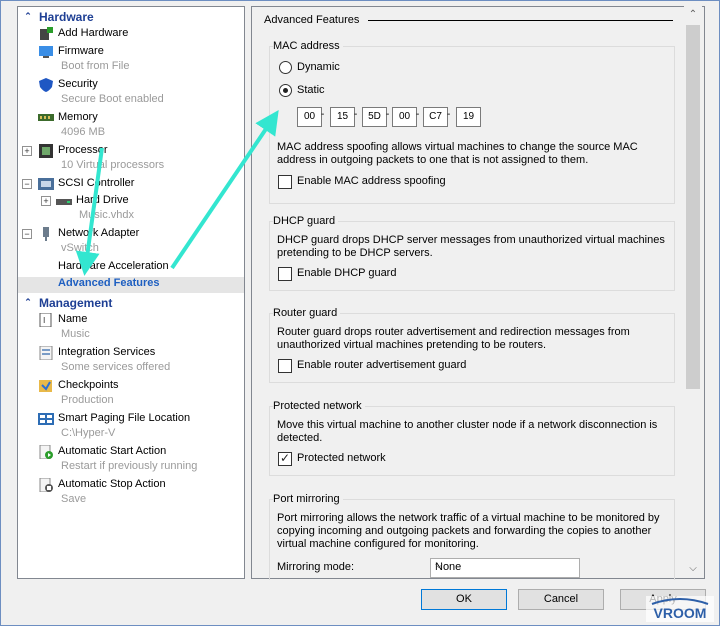  I want to click on tree-item-label: Hard Drive, so click(102, 200).